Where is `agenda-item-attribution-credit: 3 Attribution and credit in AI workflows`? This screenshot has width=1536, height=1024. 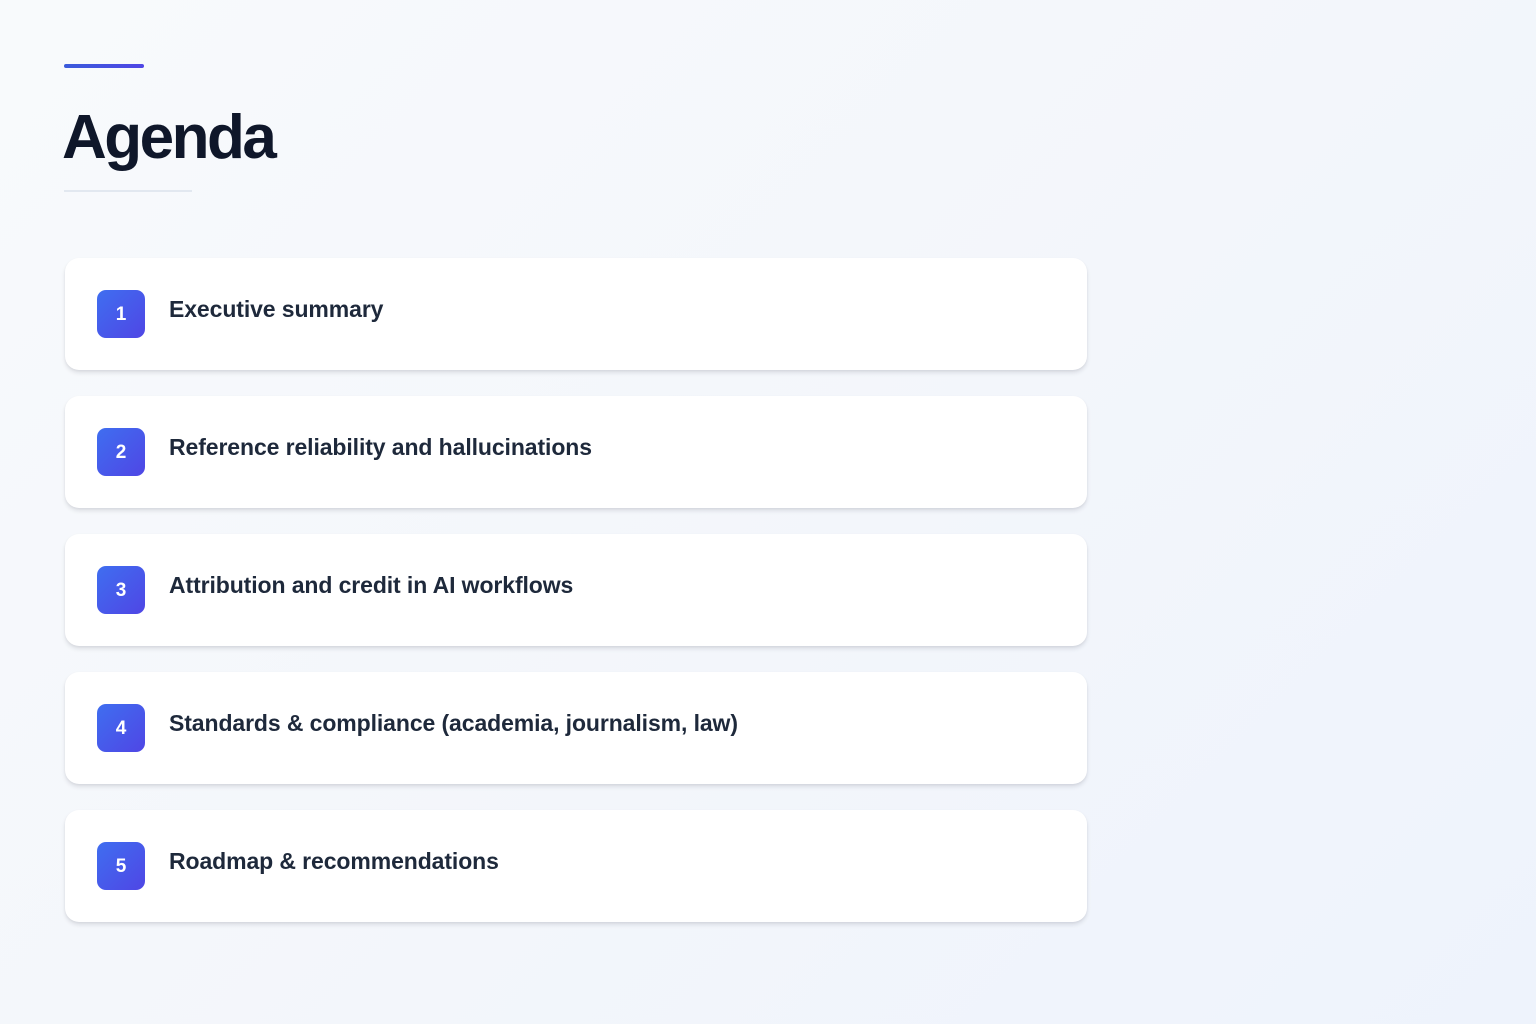 agenda-item-attribution-credit: 3 Attribution and credit in AI workflows is located at coordinates (576, 590).